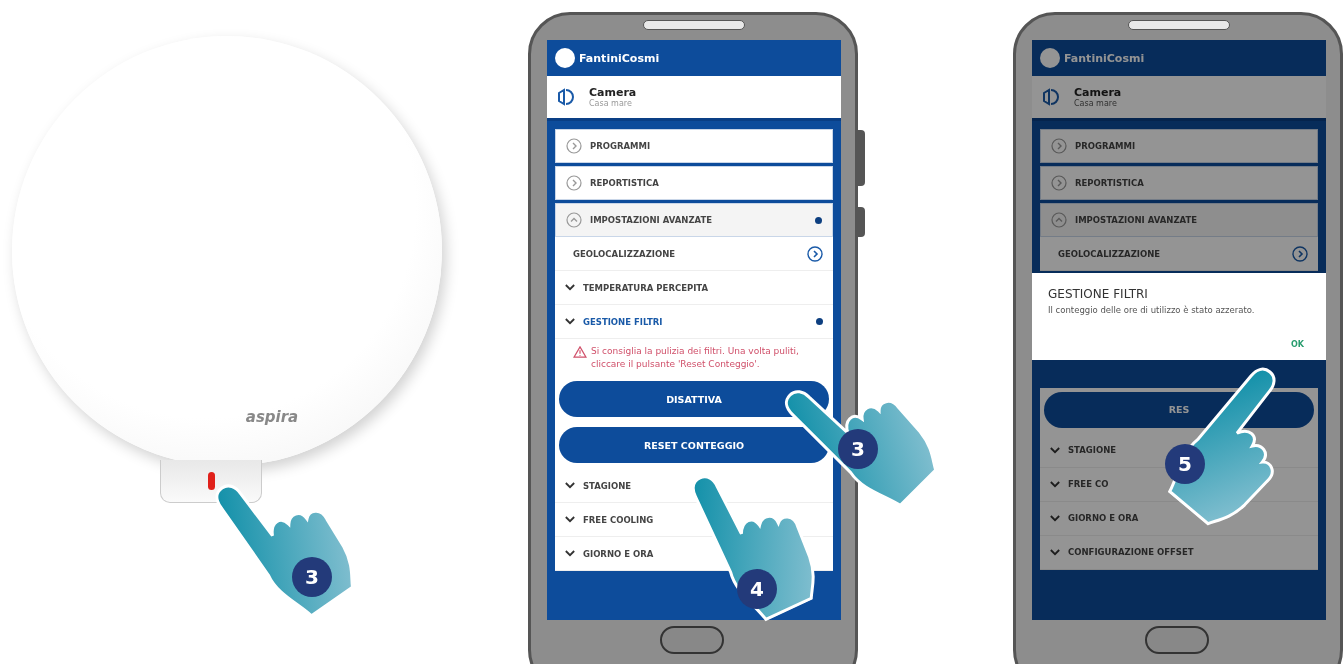 Image resolution: width=1343 pixels, height=664 pixels. I want to click on row-label: CONFIGURAZIONE OFFSET, so click(1131, 552).